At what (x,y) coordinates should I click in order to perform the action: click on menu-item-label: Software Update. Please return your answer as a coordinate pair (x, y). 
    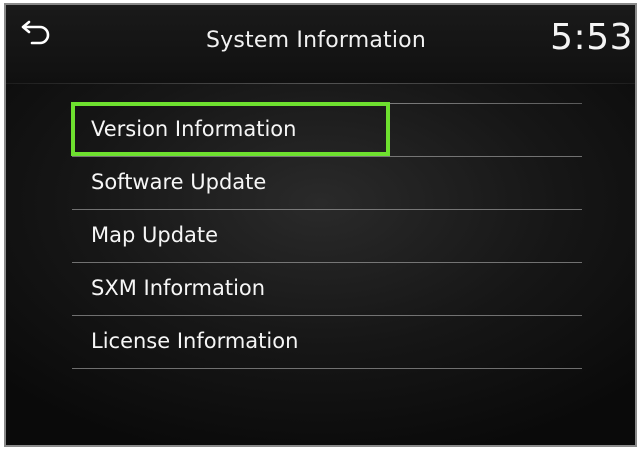
    Looking at the image, I should click on (179, 182).